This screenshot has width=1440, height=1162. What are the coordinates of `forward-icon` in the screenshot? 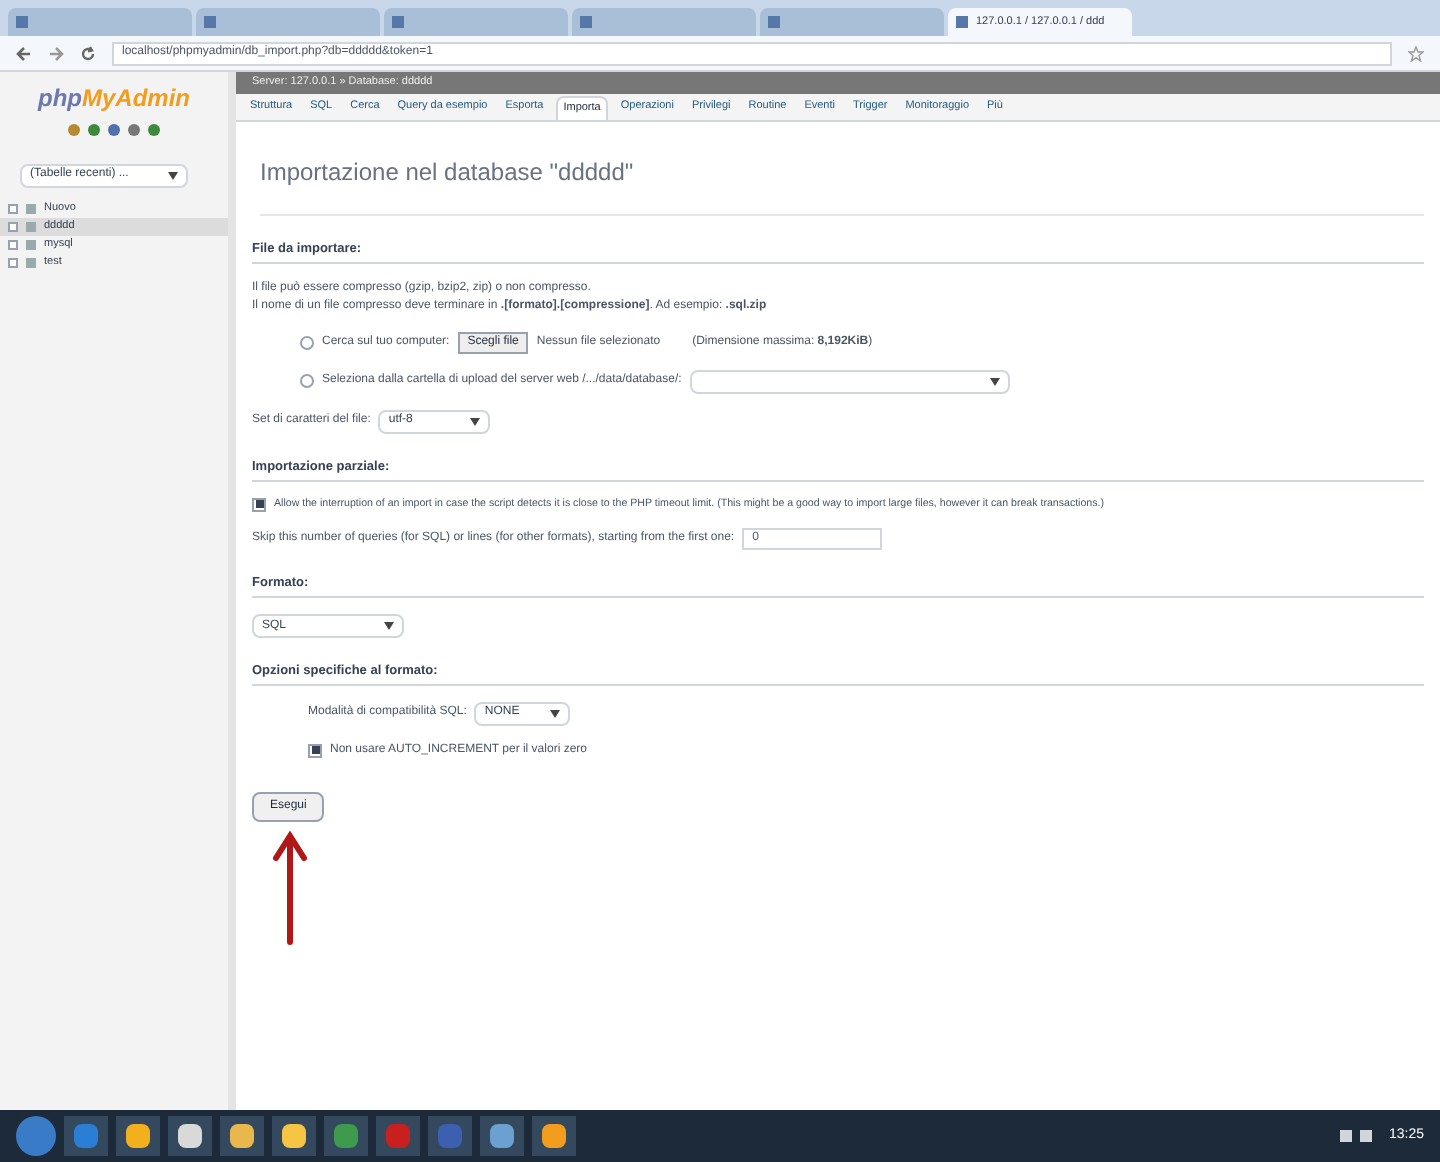 It's located at (56, 53).